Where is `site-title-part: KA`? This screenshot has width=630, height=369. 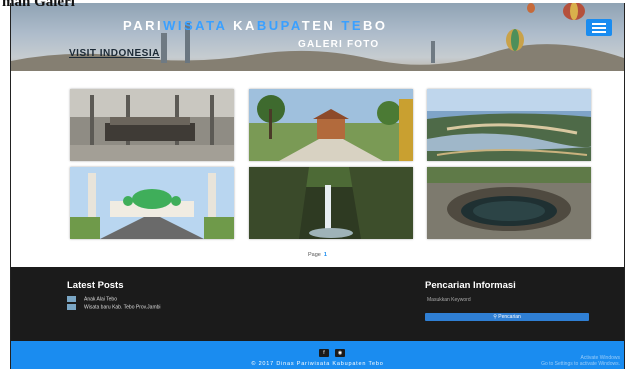
site-title-part: KA is located at coordinates (241, 25).